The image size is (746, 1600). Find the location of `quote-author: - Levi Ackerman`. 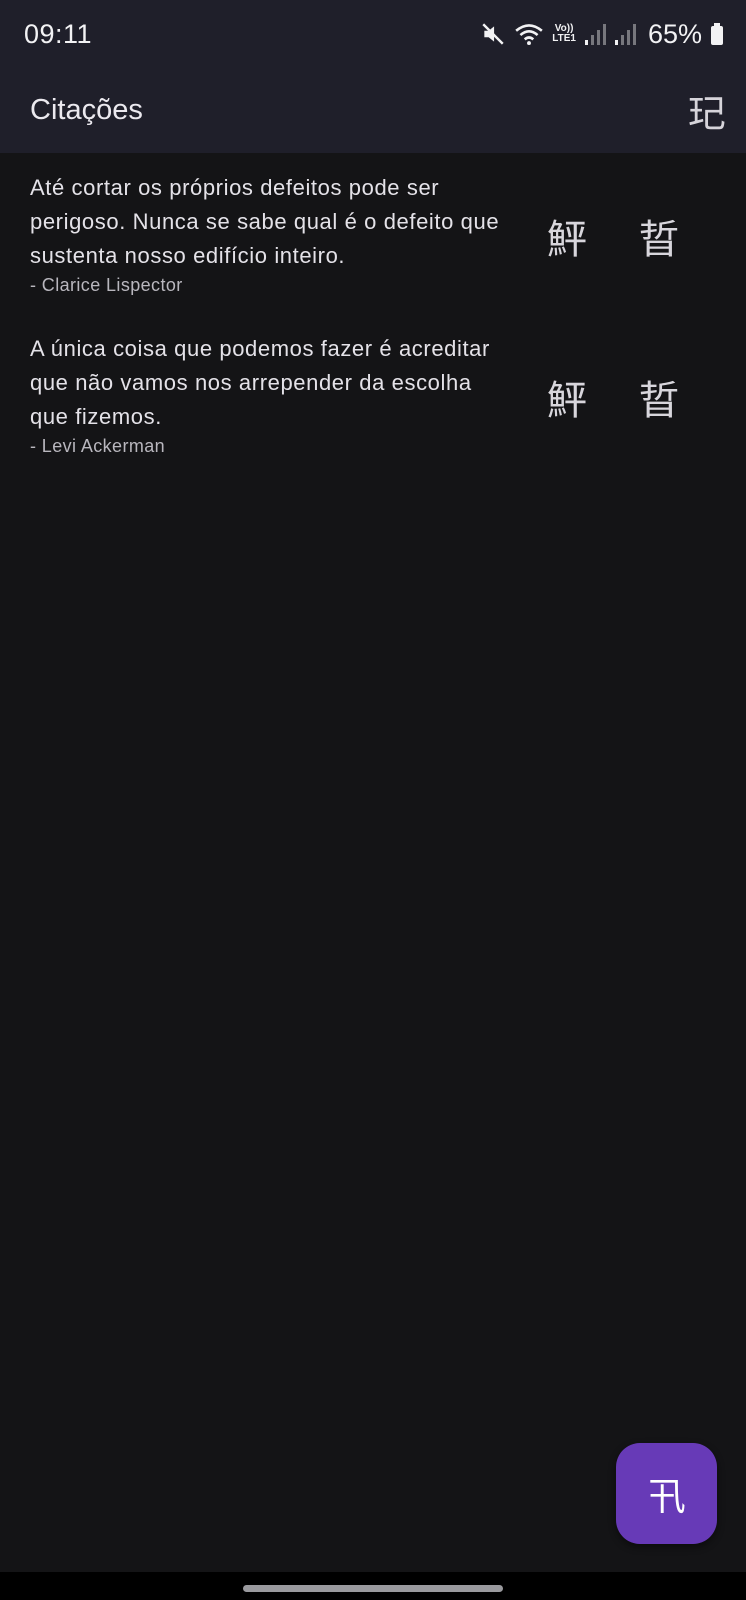

quote-author: - Levi Ackerman is located at coordinates (98, 446).